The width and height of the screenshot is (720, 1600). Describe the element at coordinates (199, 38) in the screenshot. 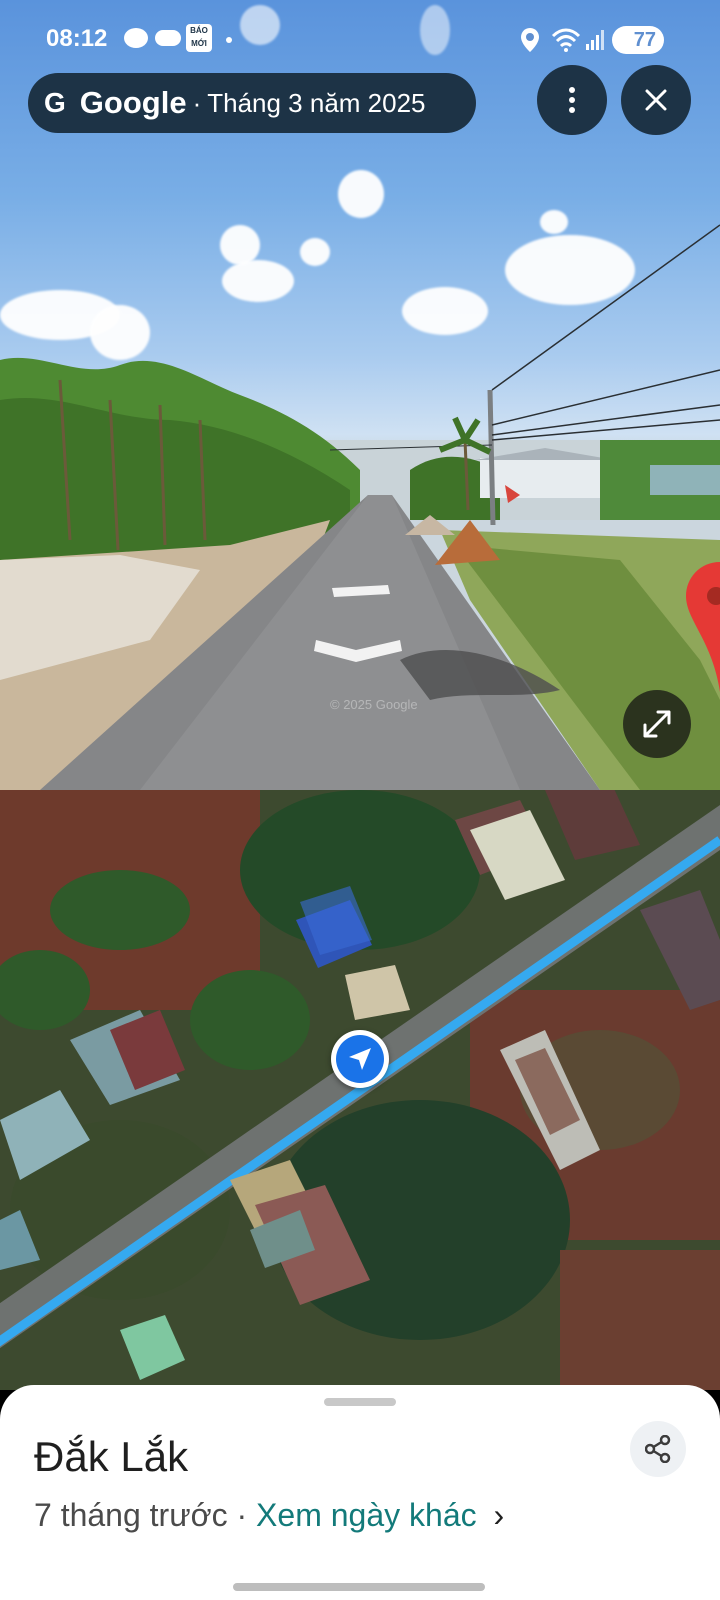

I see `bao-moi-app-icon: BÁO MỚI` at that location.